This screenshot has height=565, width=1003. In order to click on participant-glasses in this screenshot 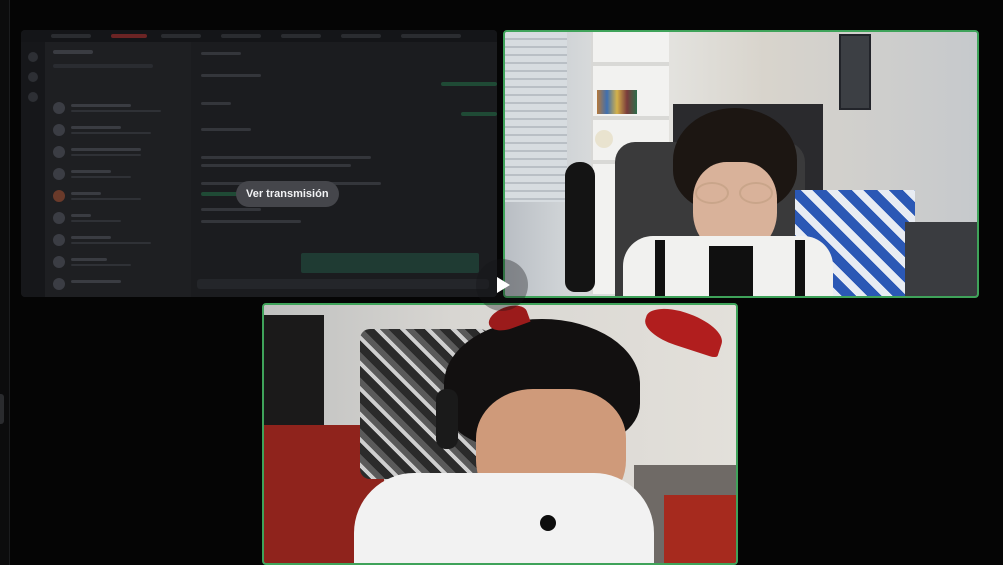, I will do `click(735, 193)`.